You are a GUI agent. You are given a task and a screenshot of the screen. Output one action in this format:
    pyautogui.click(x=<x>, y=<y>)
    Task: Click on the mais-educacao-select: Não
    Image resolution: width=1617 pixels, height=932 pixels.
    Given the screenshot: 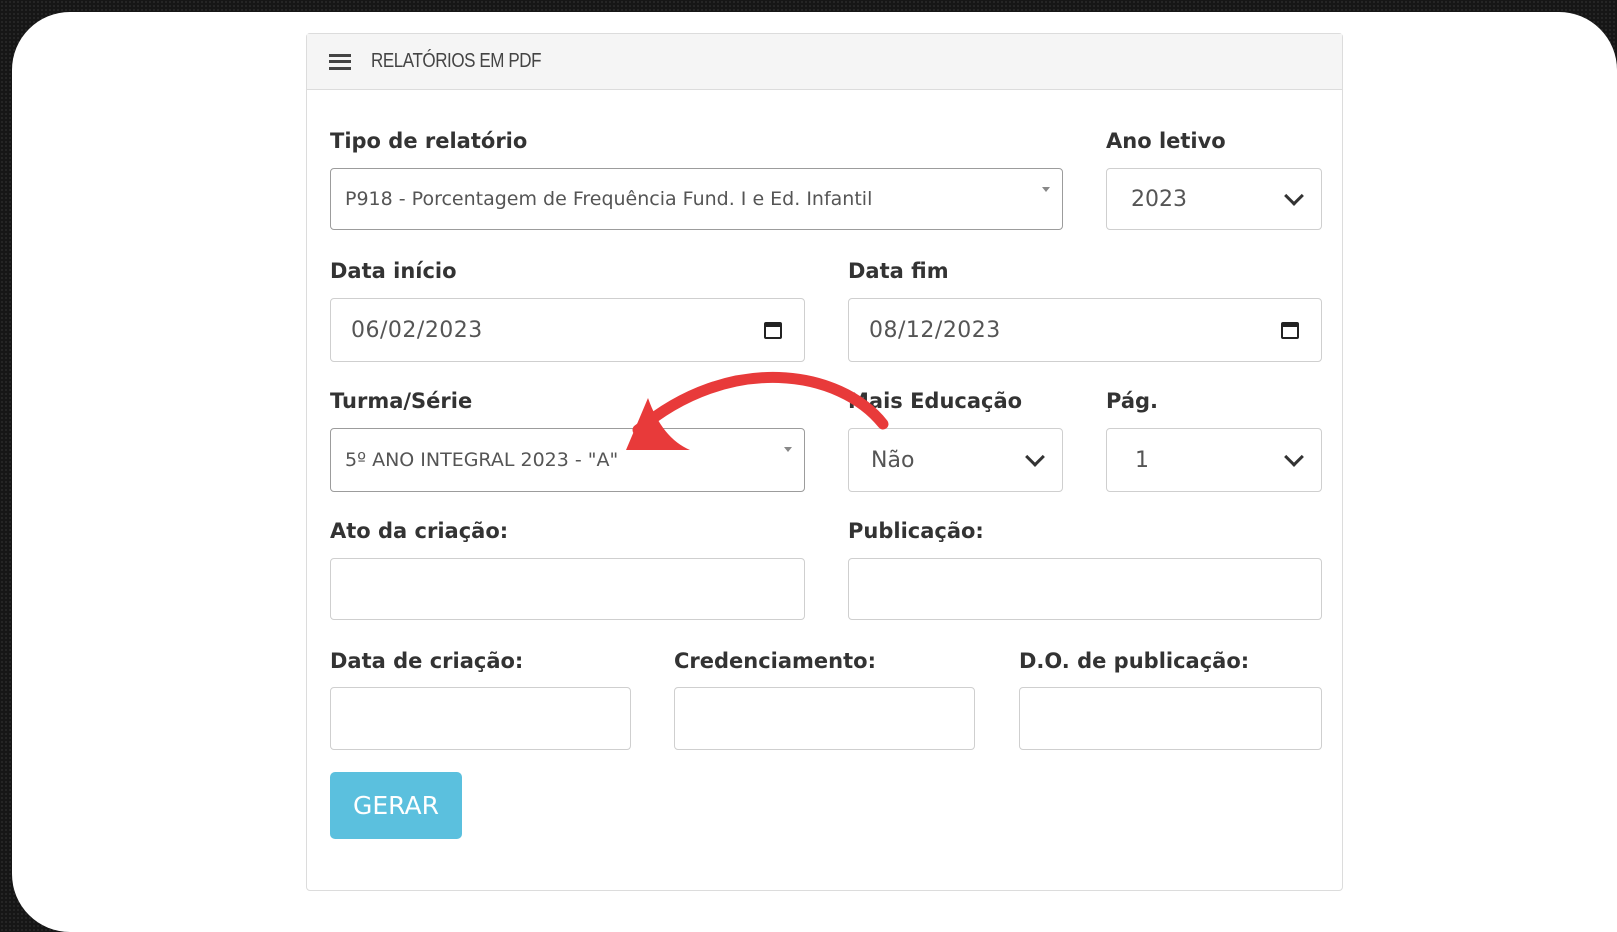 What is the action you would take?
    pyautogui.click(x=955, y=460)
    